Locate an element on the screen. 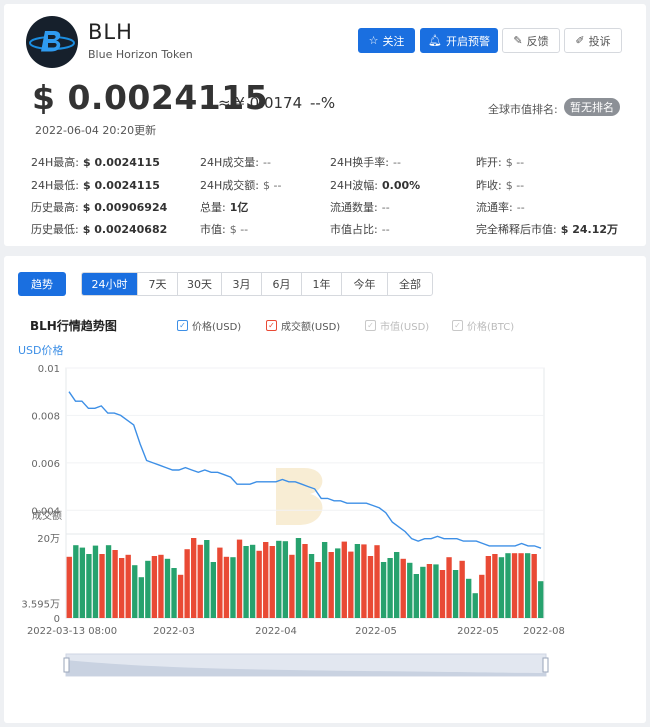 This screenshot has width=650, height=727. stat-item: 总量: 1亿 is located at coordinates (224, 207).